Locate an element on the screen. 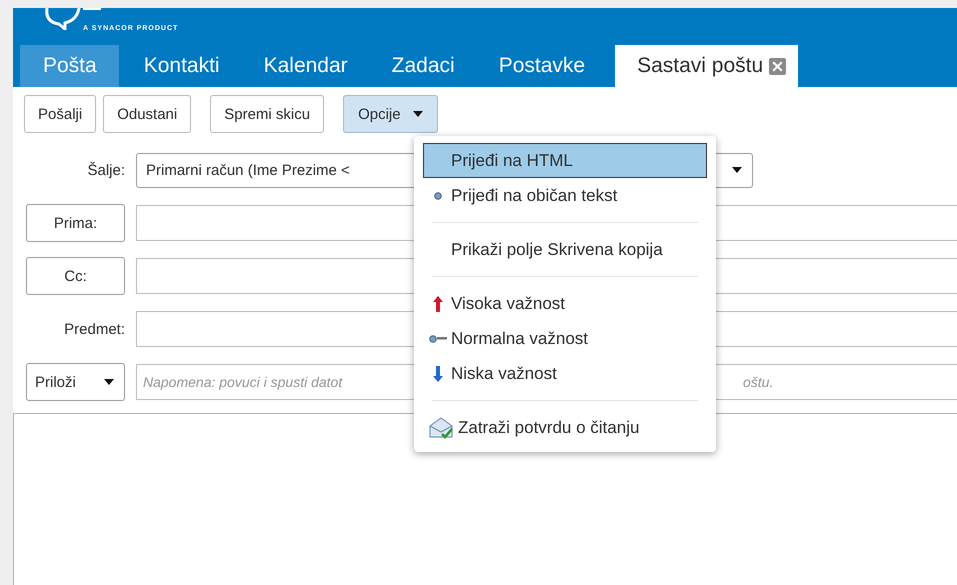 The image size is (957, 585). placeholder-text: Napomena: povuci i spusti datot is located at coordinates (242, 382).